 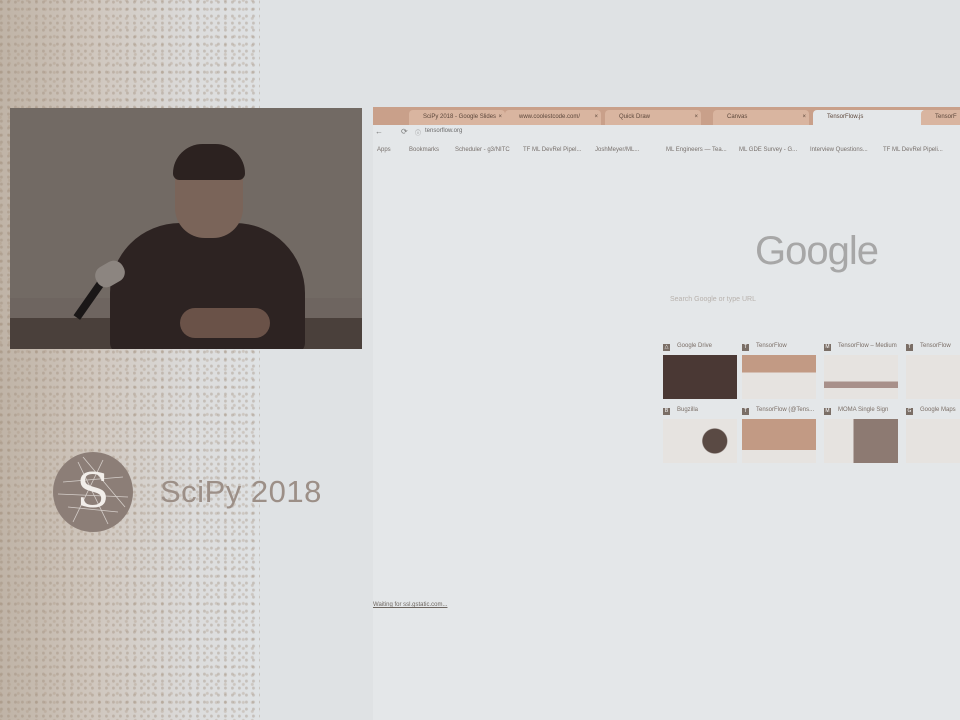 I want to click on address-bar: ← ⟳ ⓘ tensorflow.org, so click(x=666, y=132).